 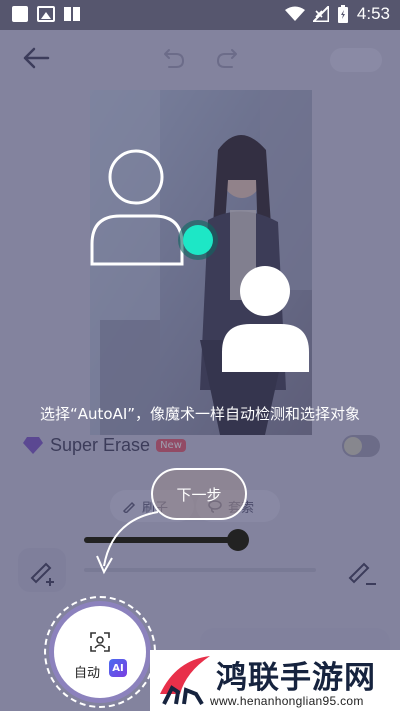 I want to click on watermark-url: www.henanhonglian95.com, so click(x=287, y=701).